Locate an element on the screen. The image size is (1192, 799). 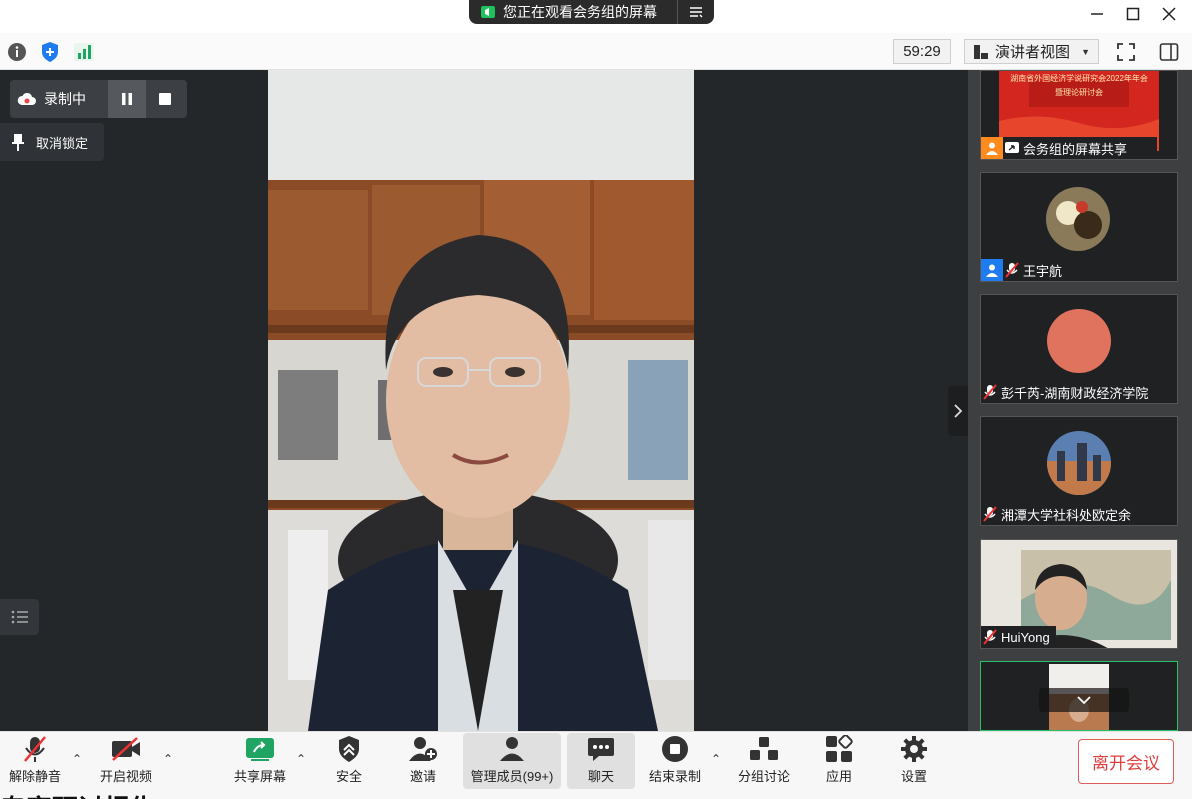
list-view-button is located at coordinates (19, 617).